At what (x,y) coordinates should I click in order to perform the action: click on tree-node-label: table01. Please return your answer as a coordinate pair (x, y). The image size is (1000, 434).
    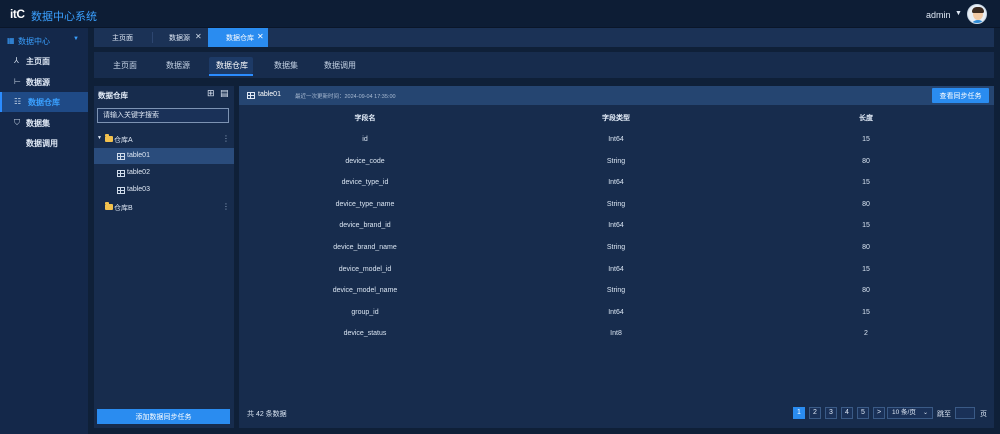
    Looking at the image, I should click on (138, 155).